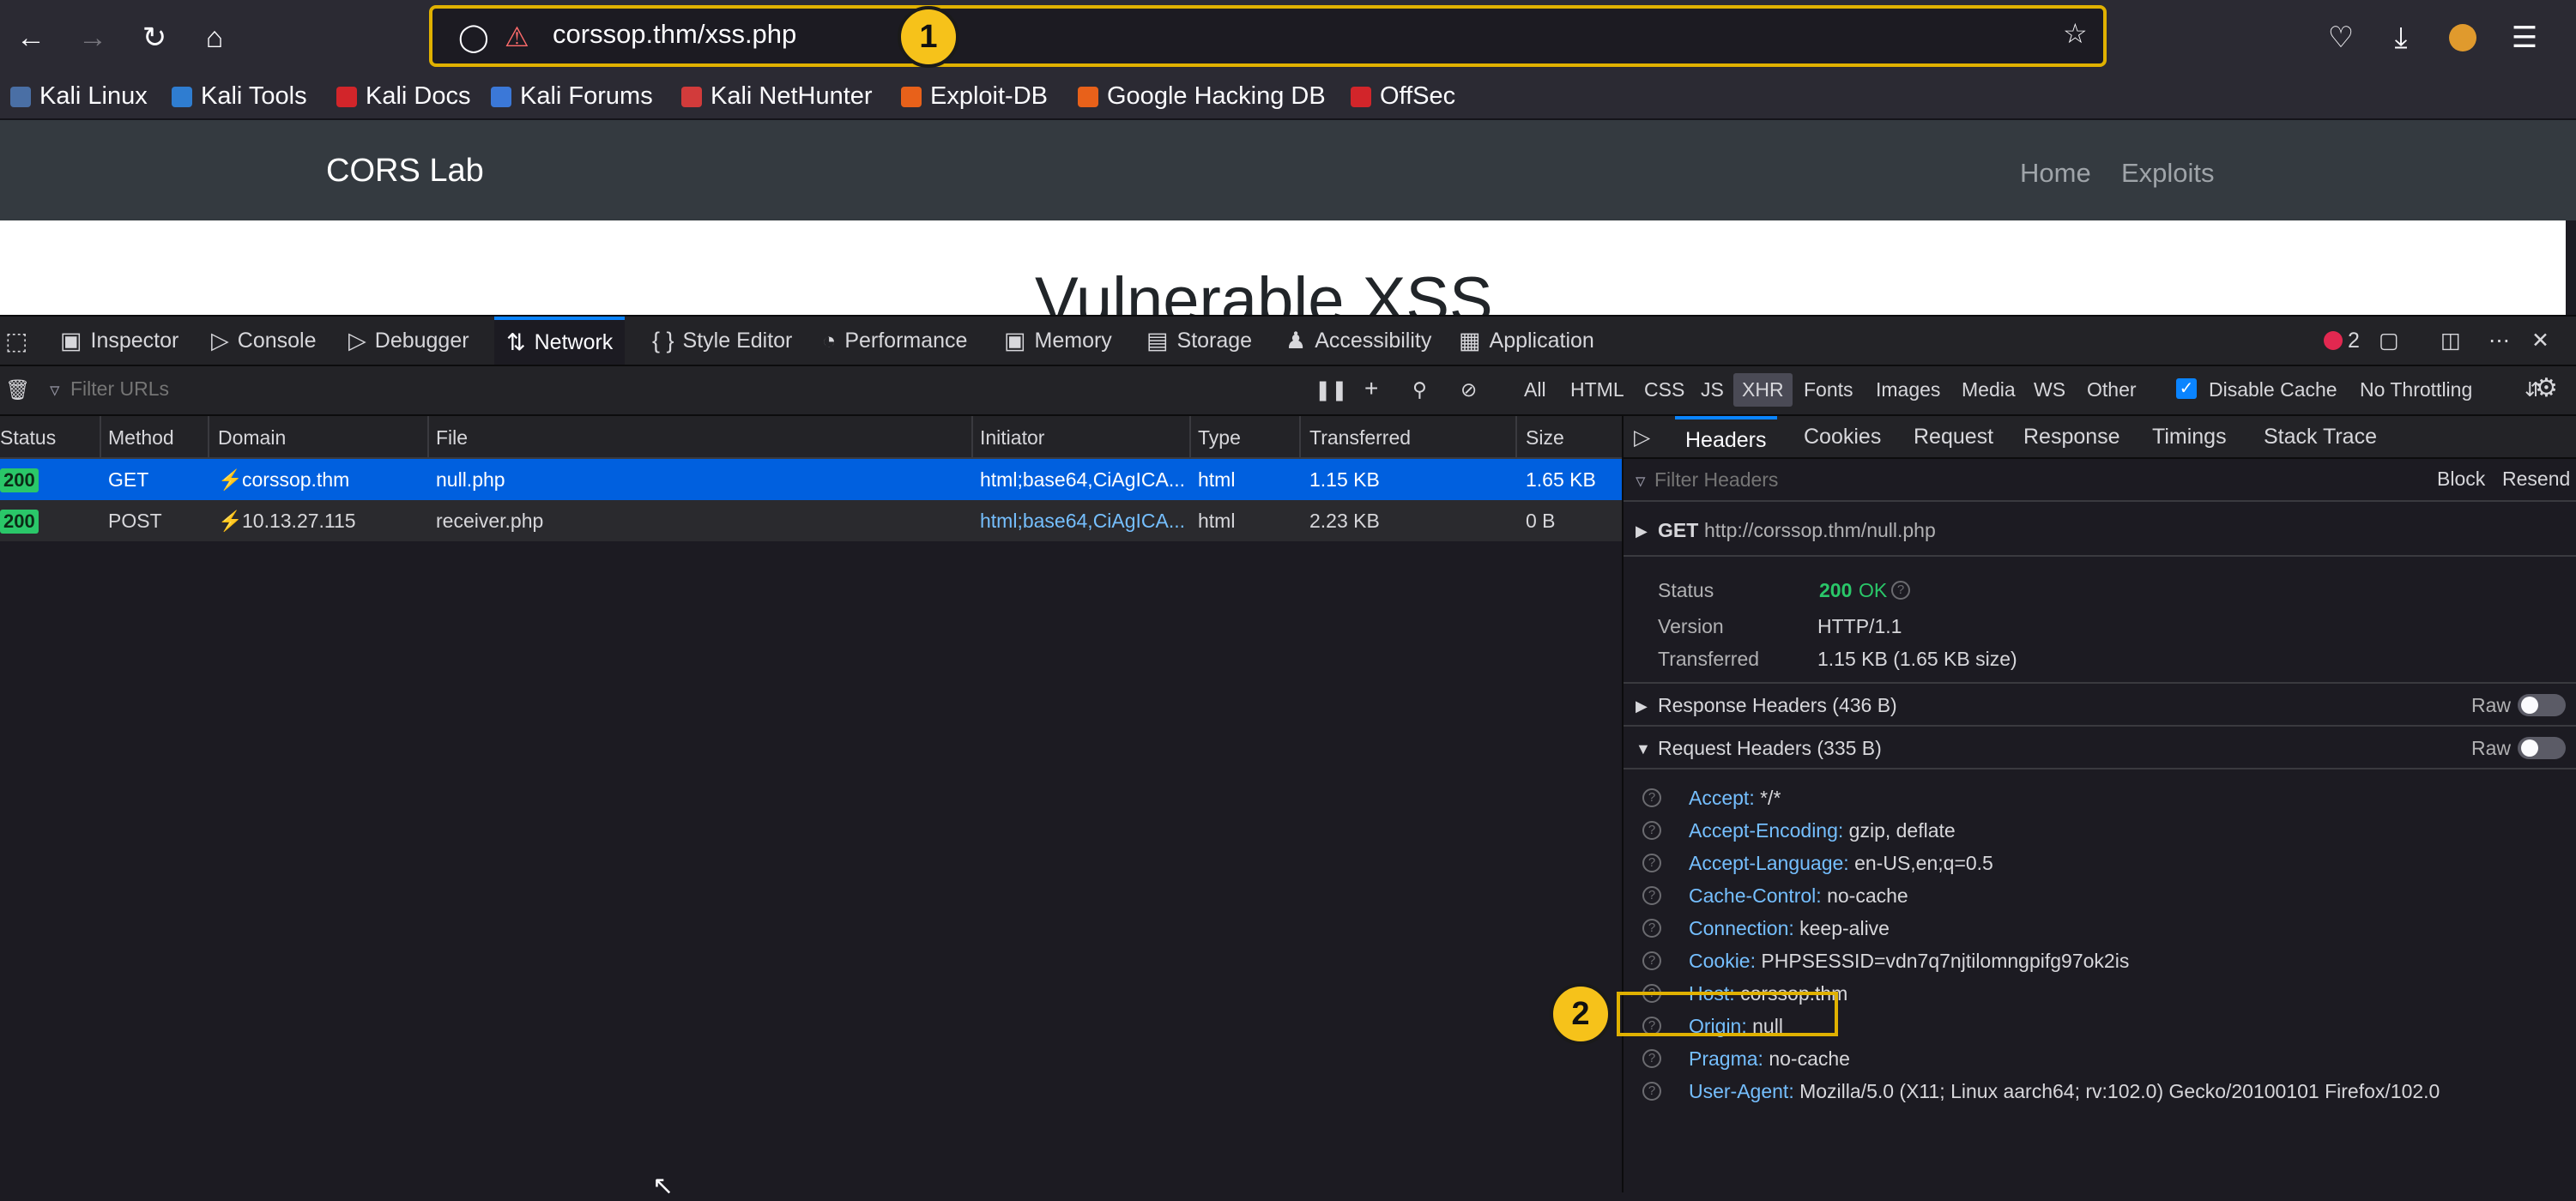 This screenshot has height=1201, width=2576. I want to click on tab-request: Request, so click(1953, 437).